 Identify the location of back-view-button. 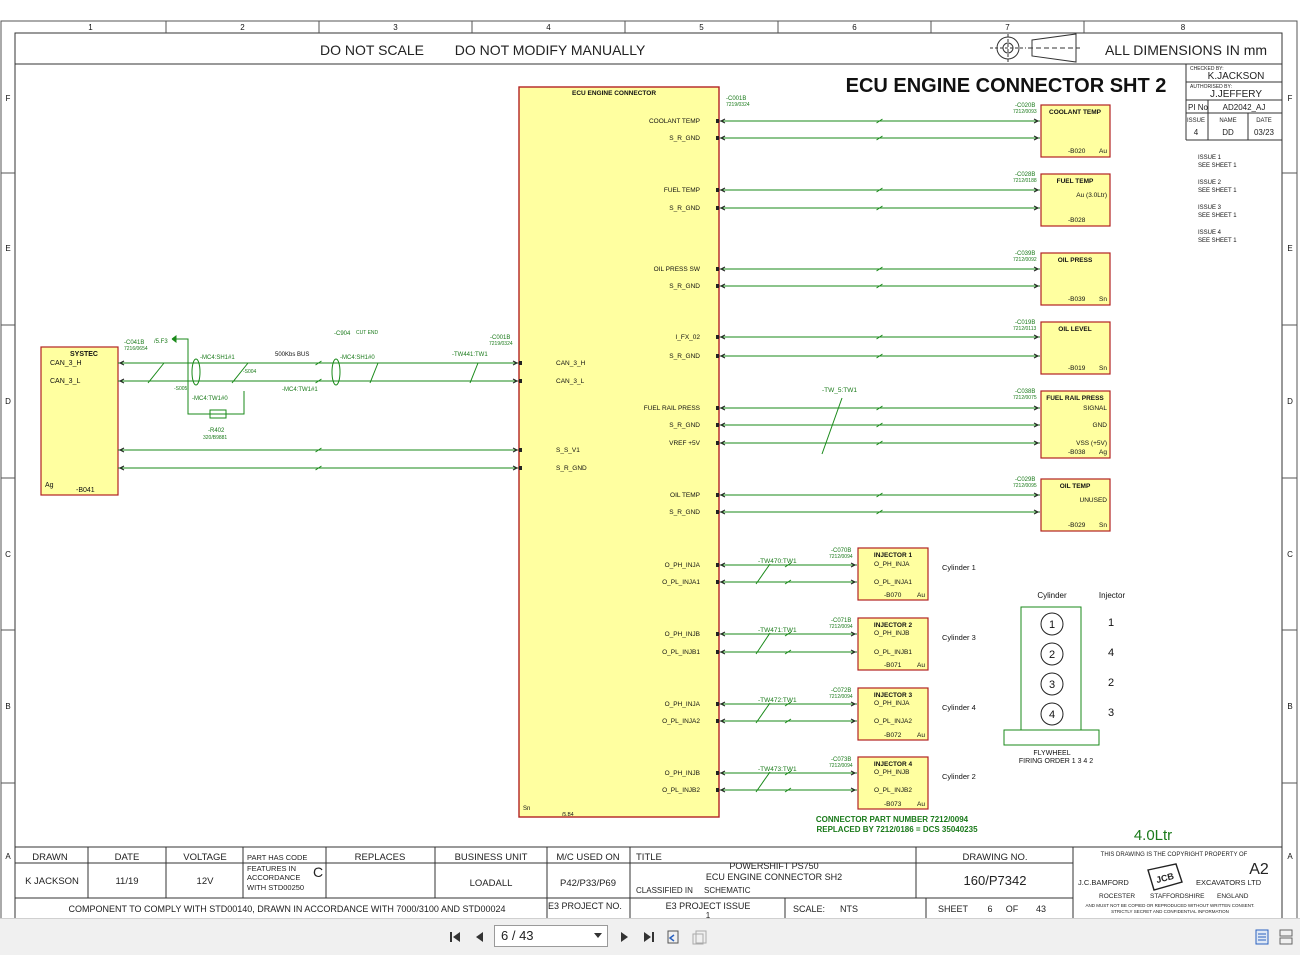
(674, 937).